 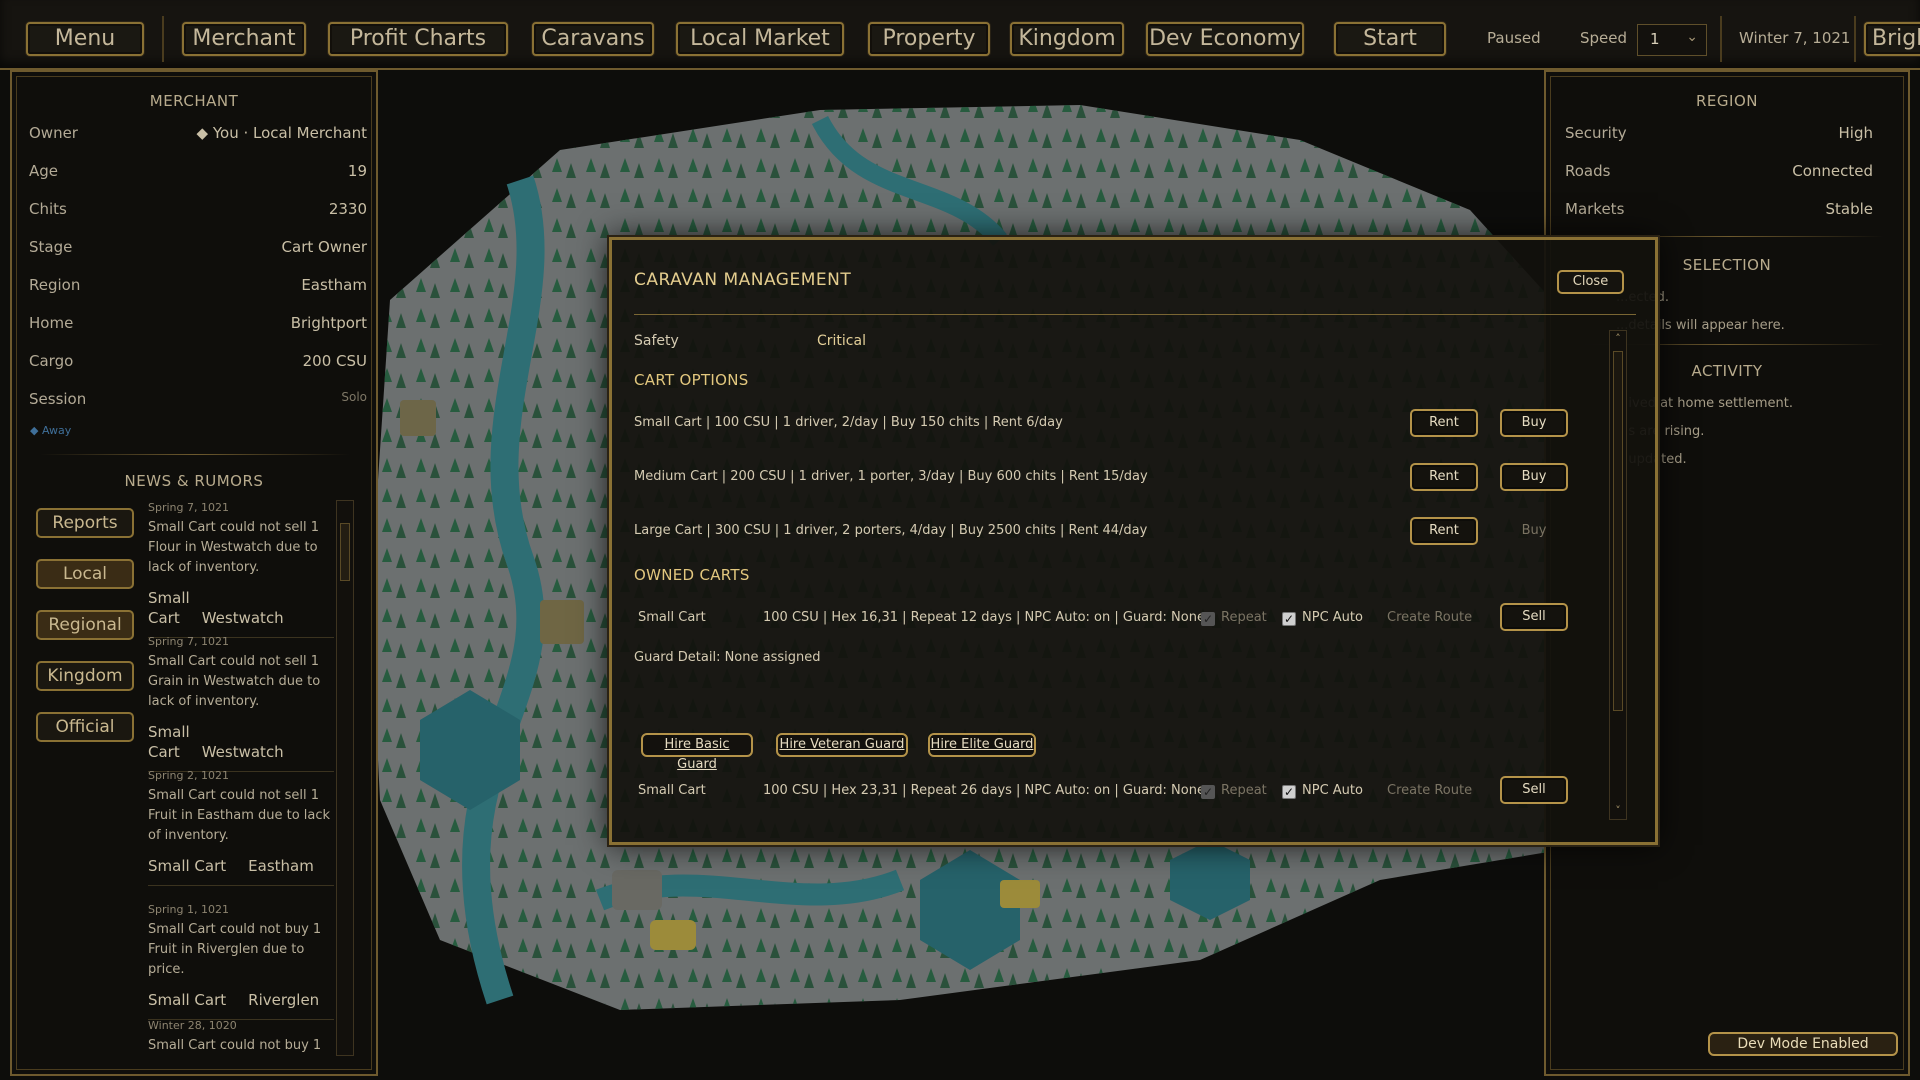 I want to click on filter-regional: Regional, so click(x=85, y=625).